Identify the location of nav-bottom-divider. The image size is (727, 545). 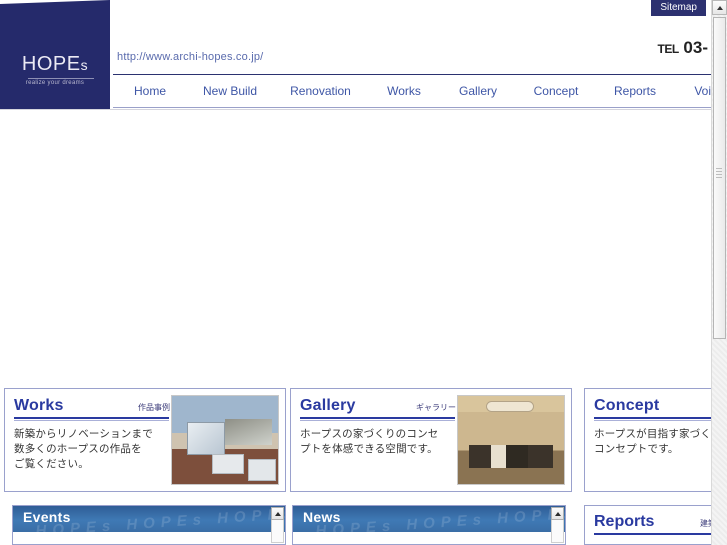
(412, 107).